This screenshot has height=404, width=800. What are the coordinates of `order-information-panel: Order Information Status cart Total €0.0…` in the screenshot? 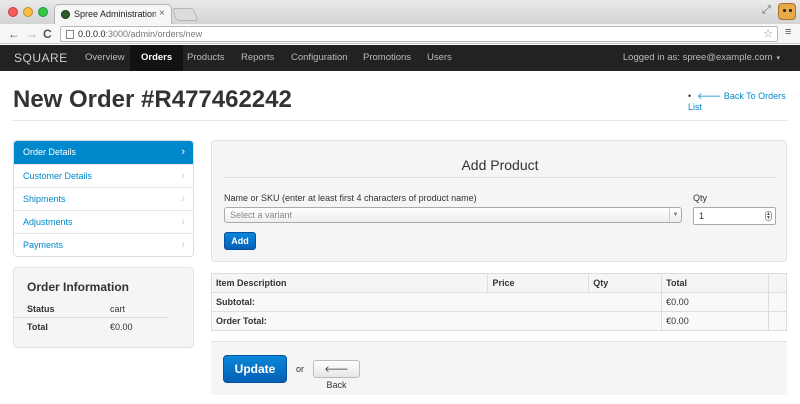 It's located at (103, 307).